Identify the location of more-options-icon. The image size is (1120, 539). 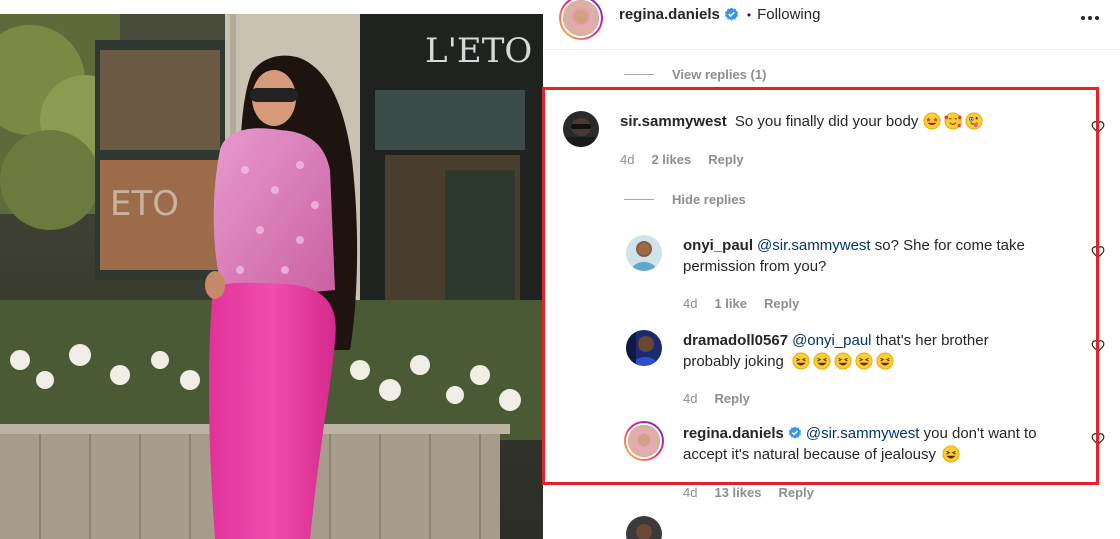
(1090, 18).